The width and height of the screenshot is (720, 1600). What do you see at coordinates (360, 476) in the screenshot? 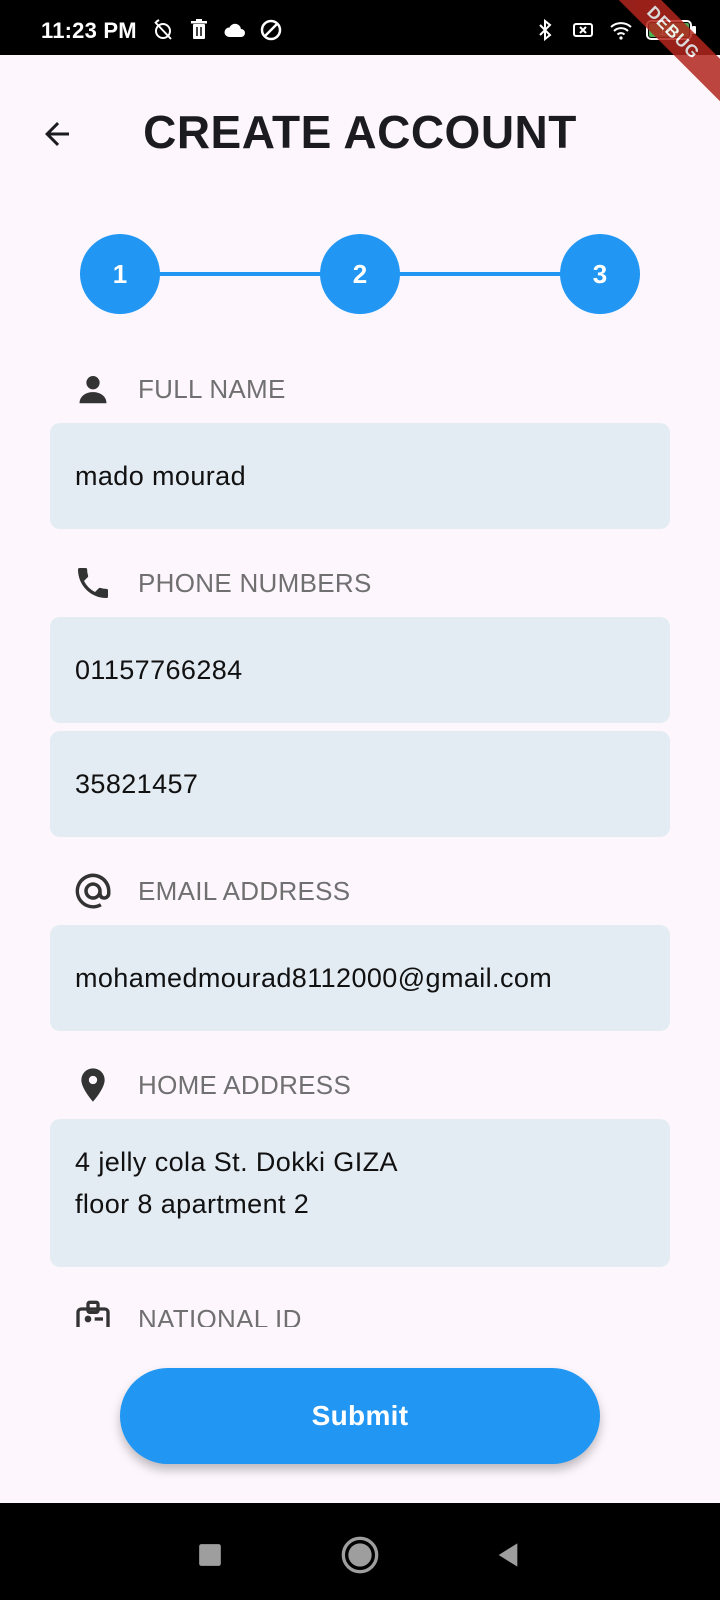
I see `full-name-field: mado mourad` at bounding box center [360, 476].